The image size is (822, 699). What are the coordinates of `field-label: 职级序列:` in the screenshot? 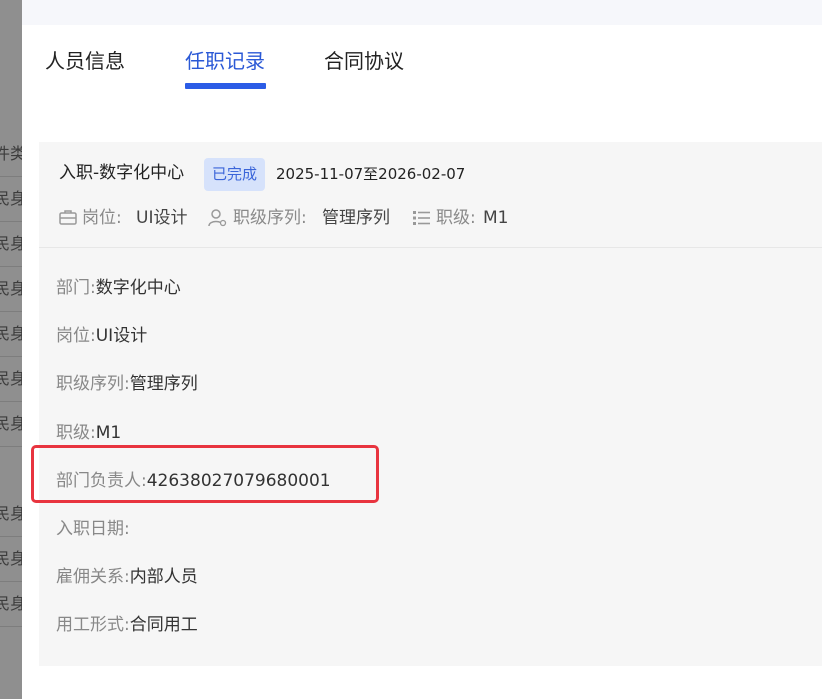 It's located at (93, 384).